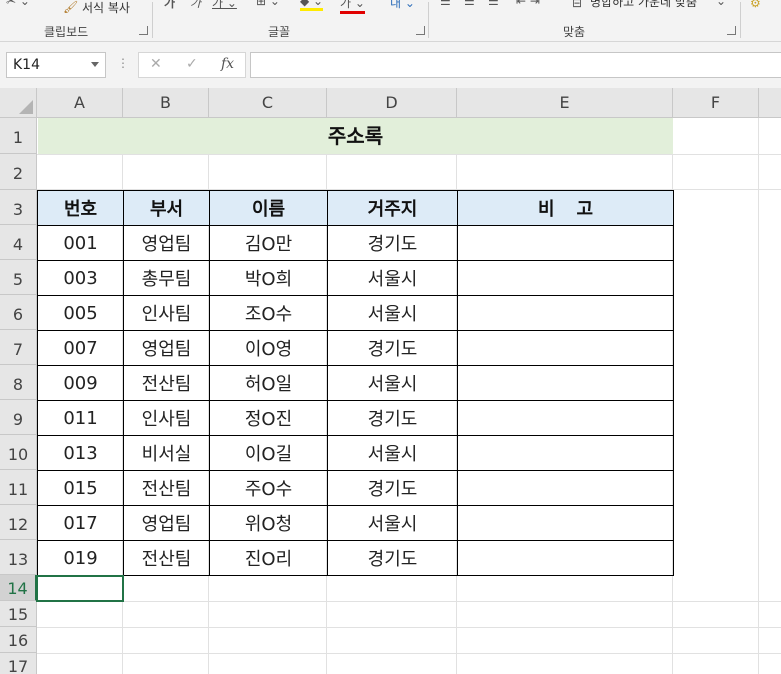  What do you see at coordinates (169, 5) in the screenshot?
I see `bold-icon: 가` at bounding box center [169, 5].